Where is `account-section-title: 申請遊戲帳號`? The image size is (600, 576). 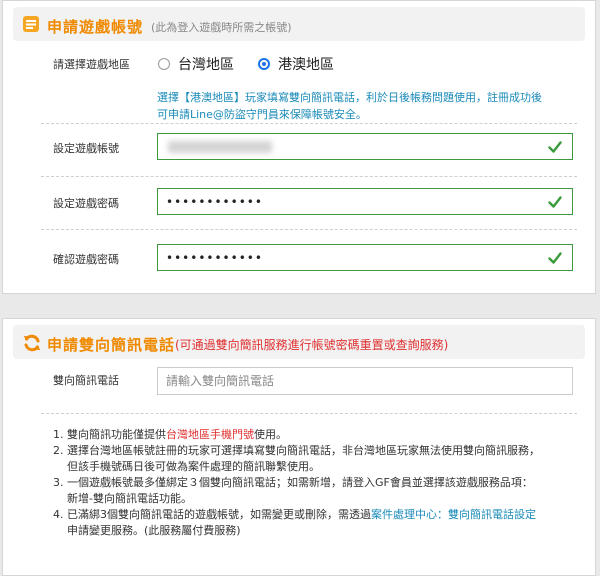 account-section-title: 申請遊戲帳號 is located at coordinates (95, 27).